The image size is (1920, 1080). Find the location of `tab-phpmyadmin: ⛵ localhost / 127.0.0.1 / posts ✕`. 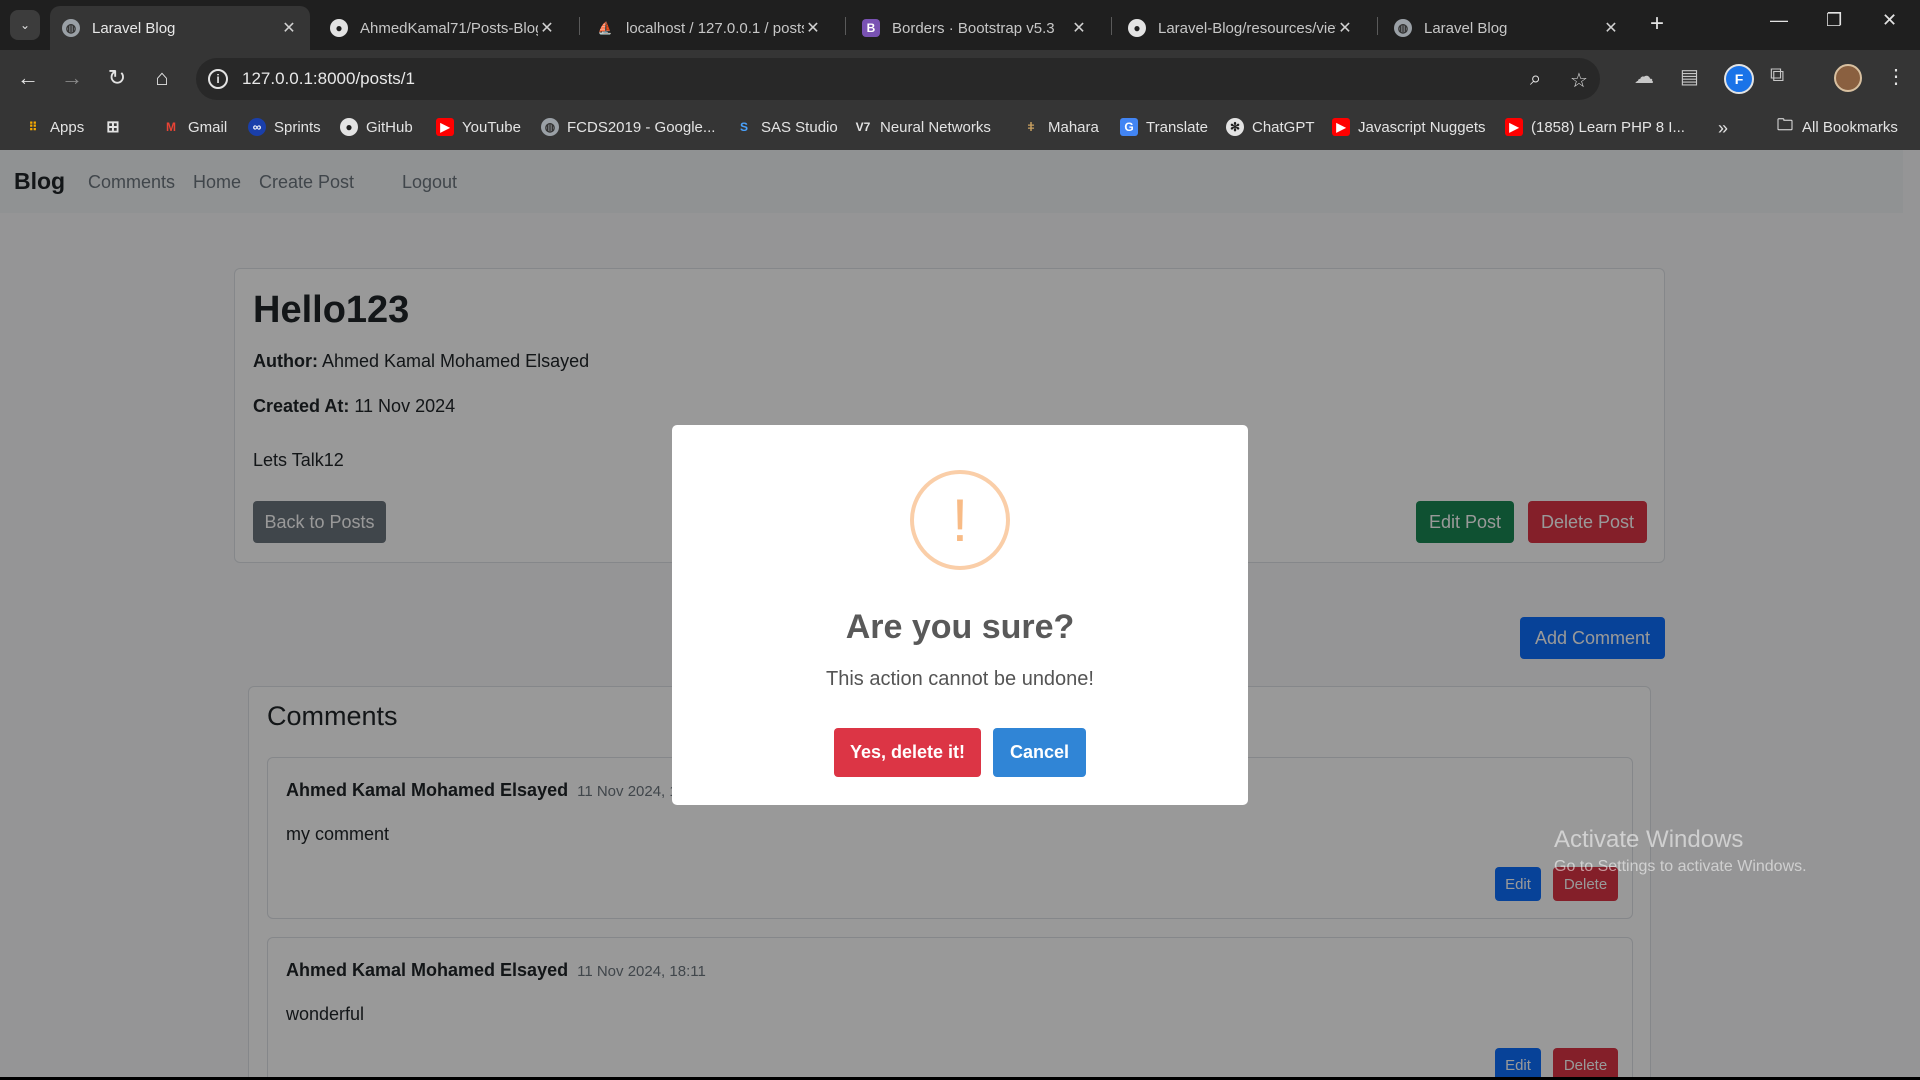

tab-phpmyadmin: ⛵ localhost / 127.0.0.1 / posts ✕ is located at coordinates (709, 28).